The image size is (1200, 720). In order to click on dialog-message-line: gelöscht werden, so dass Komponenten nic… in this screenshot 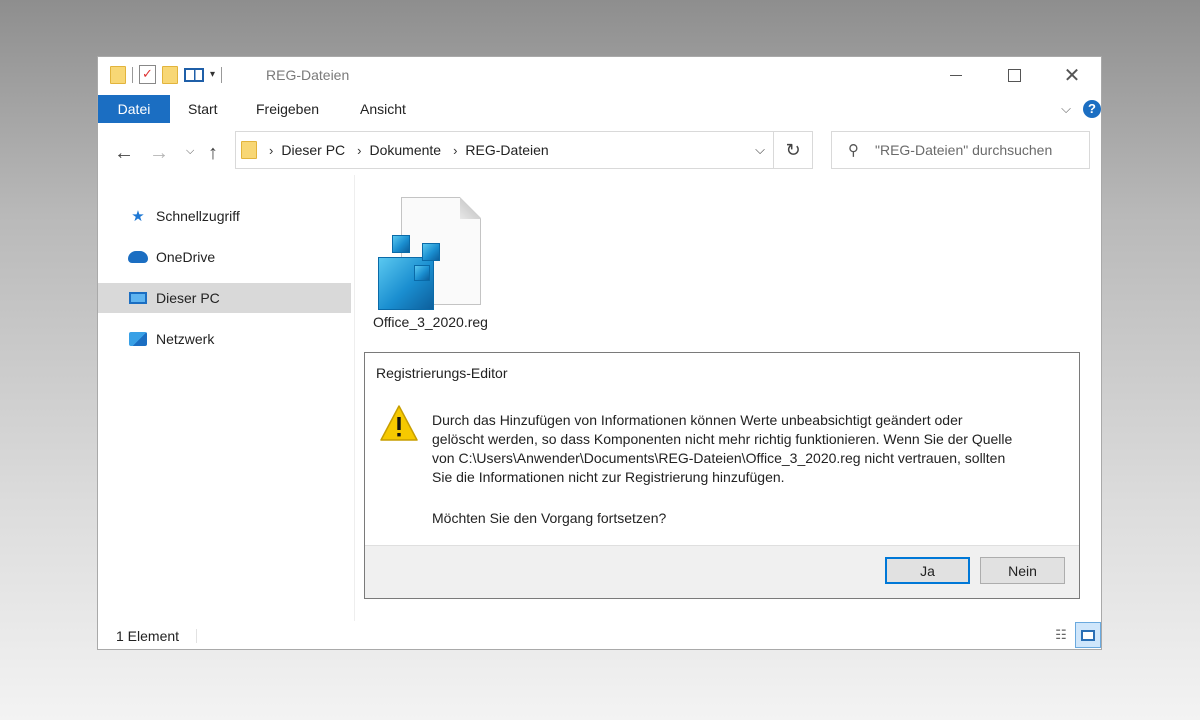, I will do `click(722, 439)`.